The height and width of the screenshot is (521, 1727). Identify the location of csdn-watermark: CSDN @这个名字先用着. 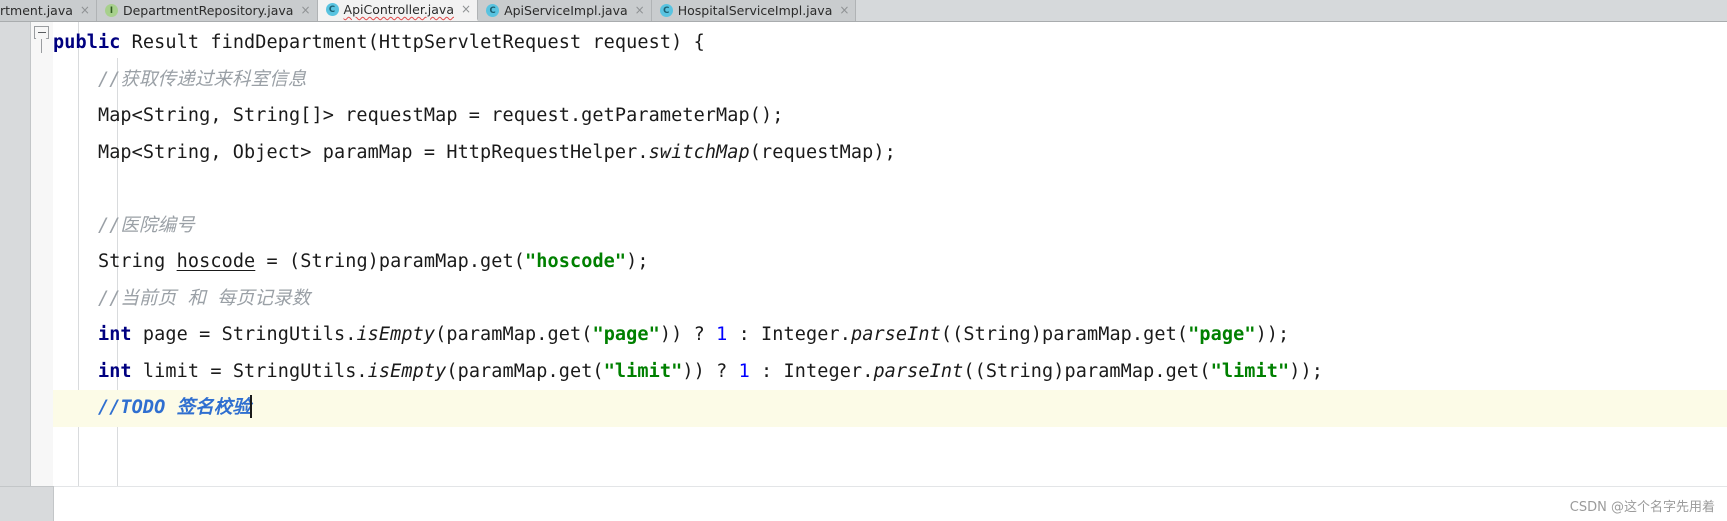
(1642, 507).